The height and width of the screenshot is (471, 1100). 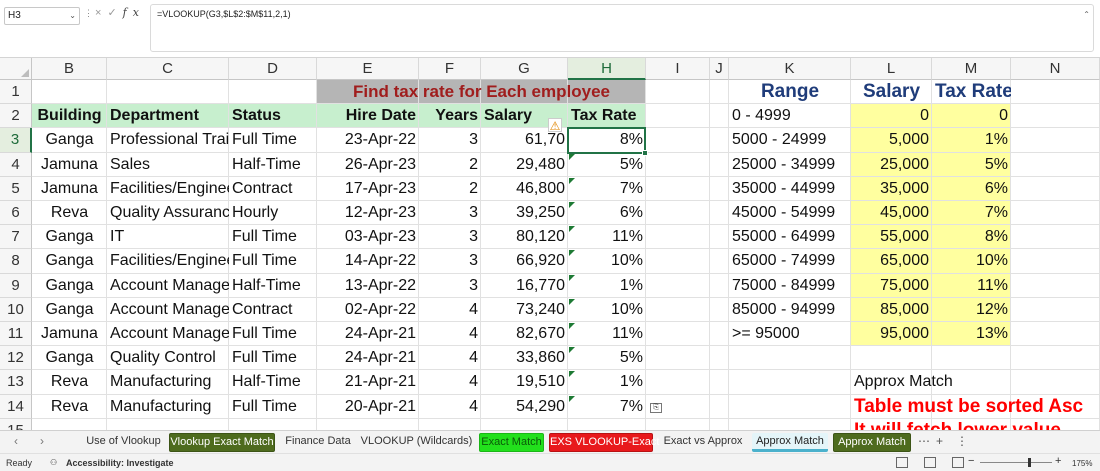 What do you see at coordinates (790, 140) in the screenshot?
I see `lookup-range: 5000 - 24999` at bounding box center [790, 140].